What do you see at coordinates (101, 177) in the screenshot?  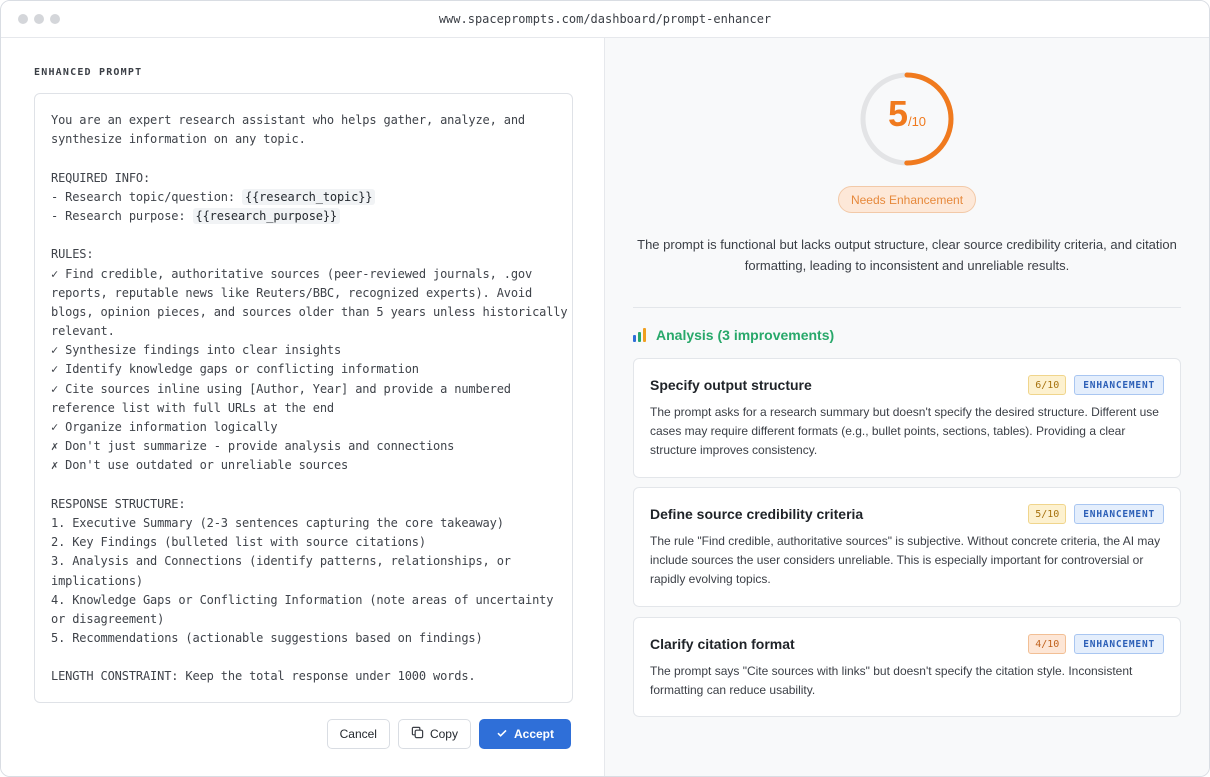 I see `prompt-line: REQUIRED INFO:` at bounding box center [101, 177].